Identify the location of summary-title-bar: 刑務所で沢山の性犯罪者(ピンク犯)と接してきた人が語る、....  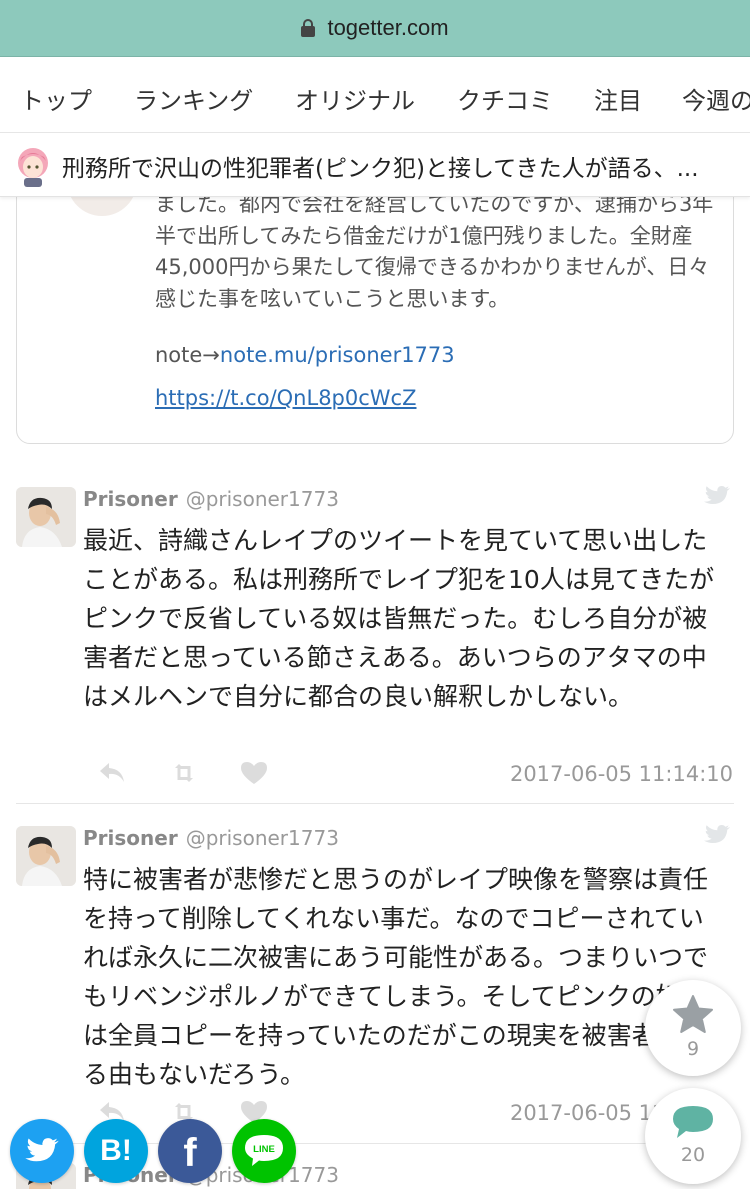
(375, 165).